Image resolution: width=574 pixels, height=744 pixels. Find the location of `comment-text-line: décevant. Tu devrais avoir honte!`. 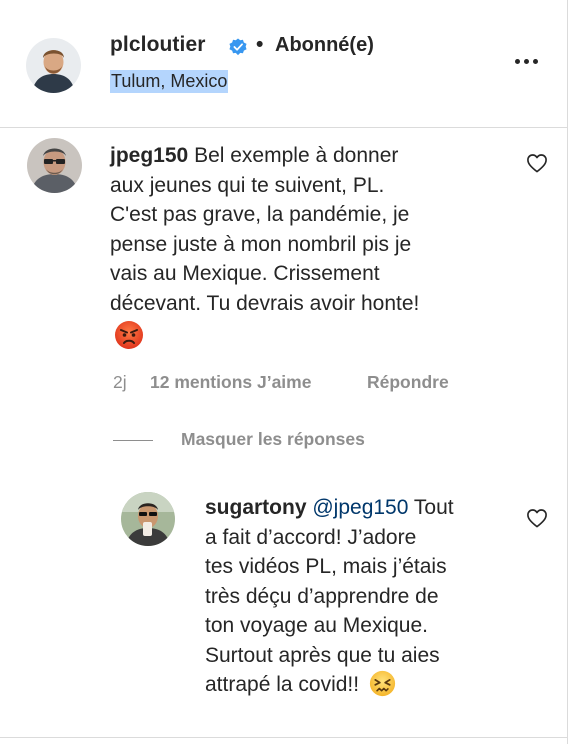

comment-text-line: décevant. Tu devrais avoir honte! is located at coordinates (265, 303).